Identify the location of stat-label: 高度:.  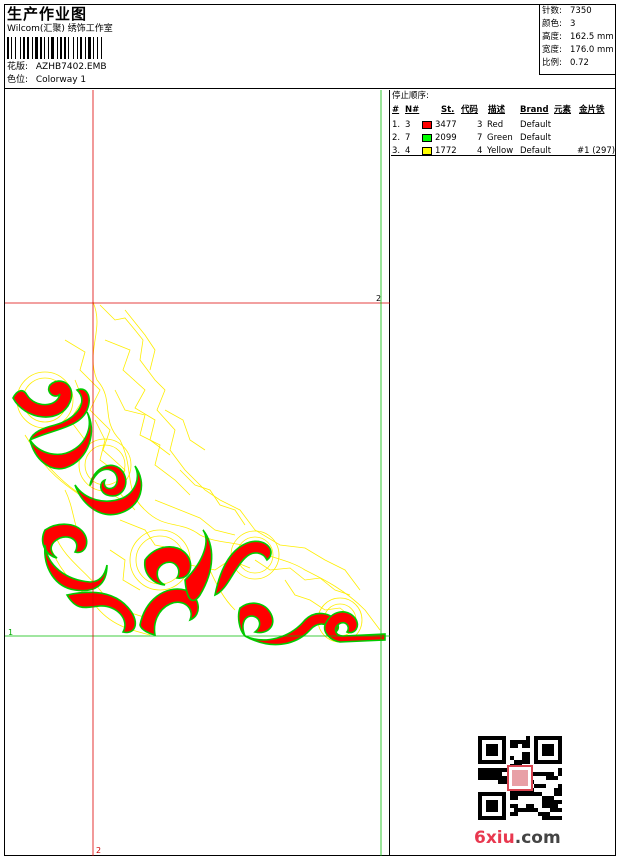
(552, 37).